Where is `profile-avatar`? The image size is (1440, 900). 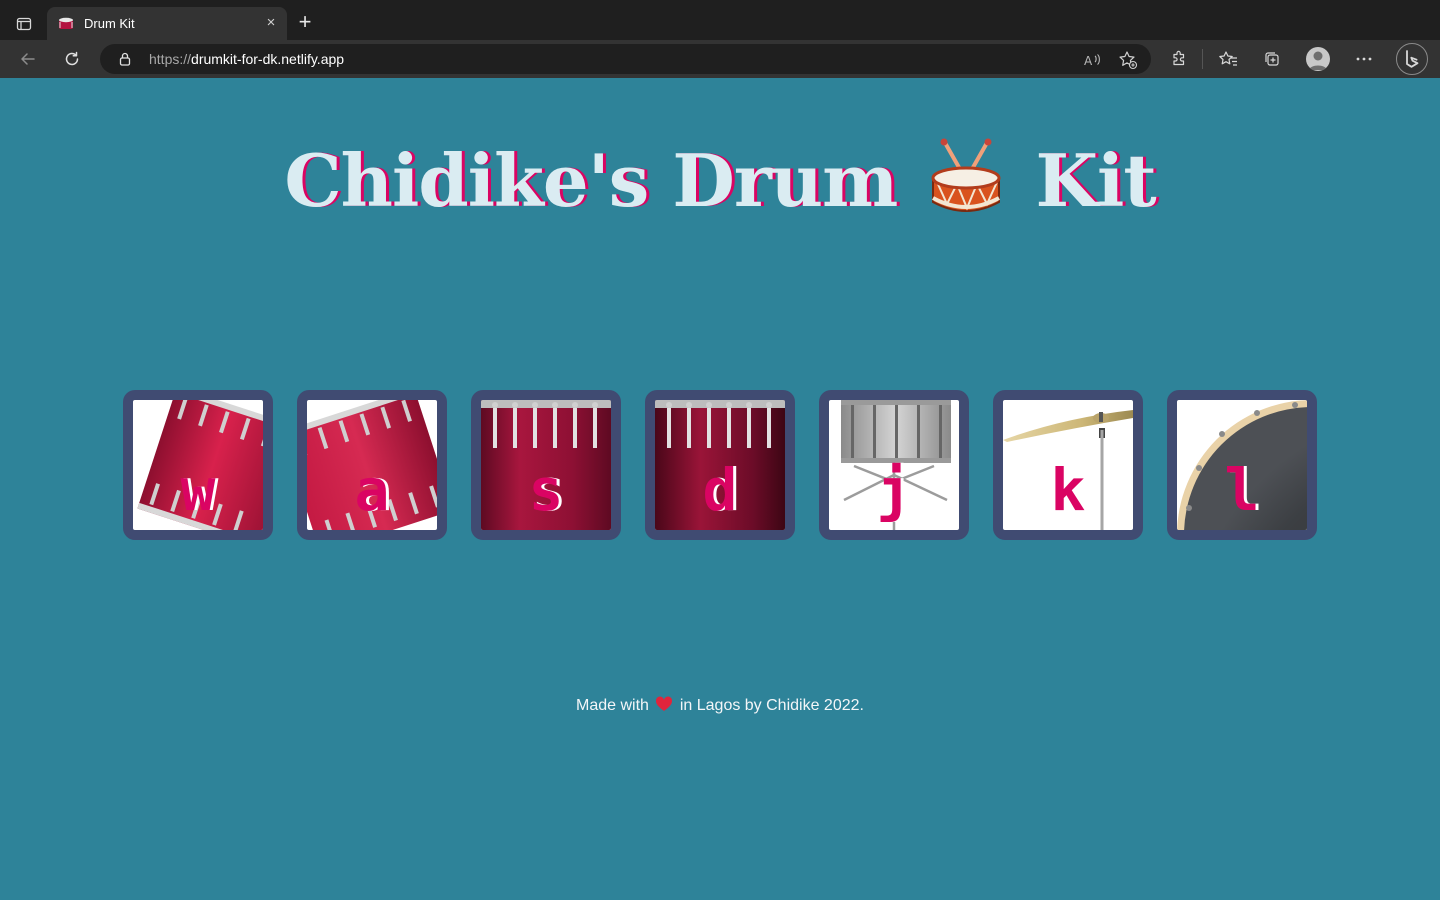 profile-avatar is located at coordinates (1318, 59).